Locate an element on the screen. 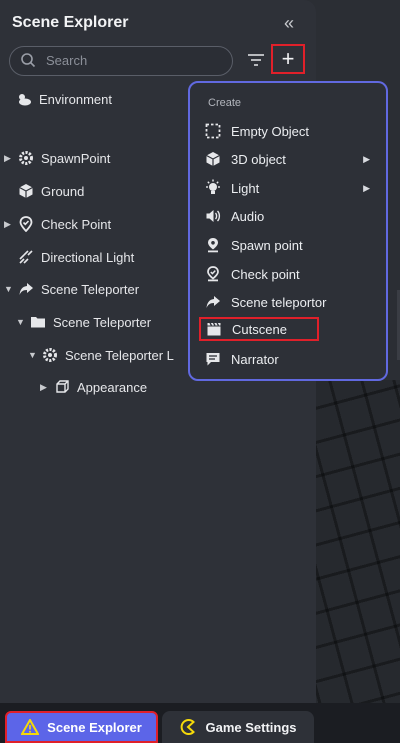  tree-item-scene-teleporter-logic: ▼ Scene Teleporter L is located at coordinates (101, 355).